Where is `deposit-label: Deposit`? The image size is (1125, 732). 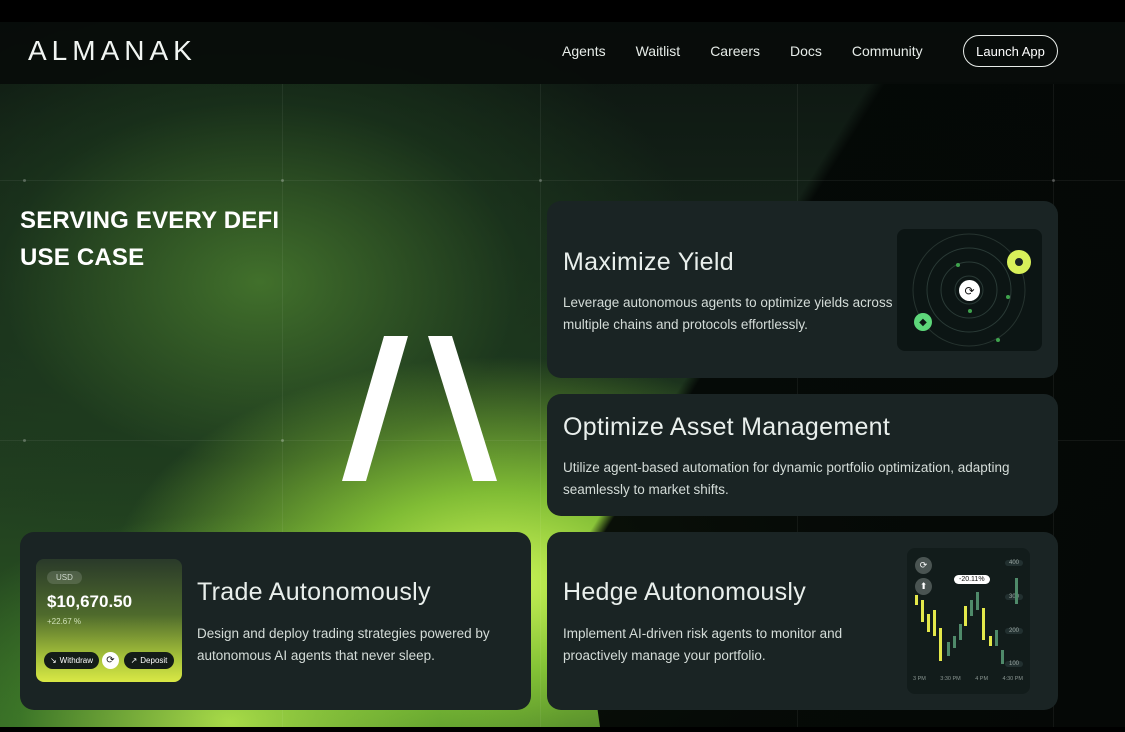
deposit-label: Deposit is located at coordinates (154, 660).